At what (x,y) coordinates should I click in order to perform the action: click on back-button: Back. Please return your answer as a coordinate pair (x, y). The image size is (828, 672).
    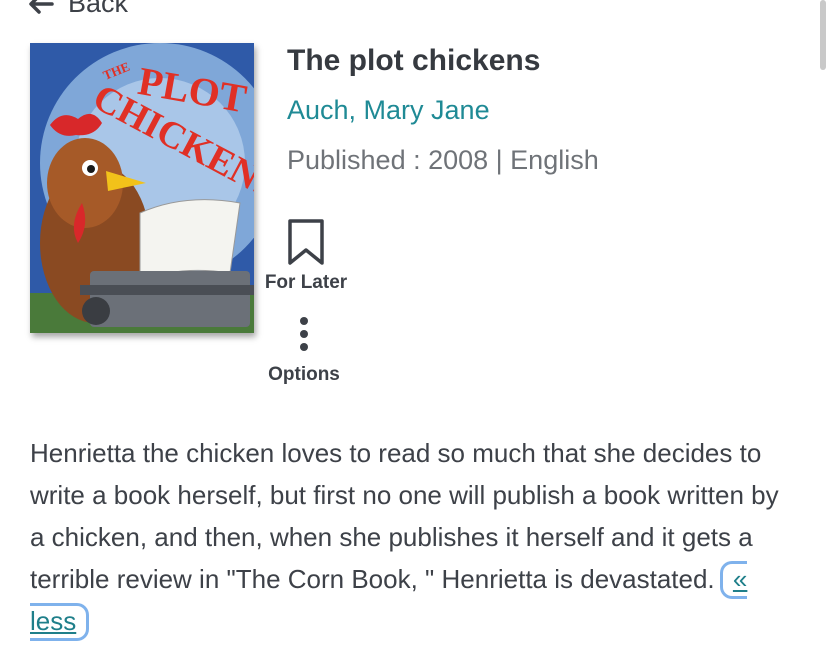
    Looking at the image, I should click on (78, 9).